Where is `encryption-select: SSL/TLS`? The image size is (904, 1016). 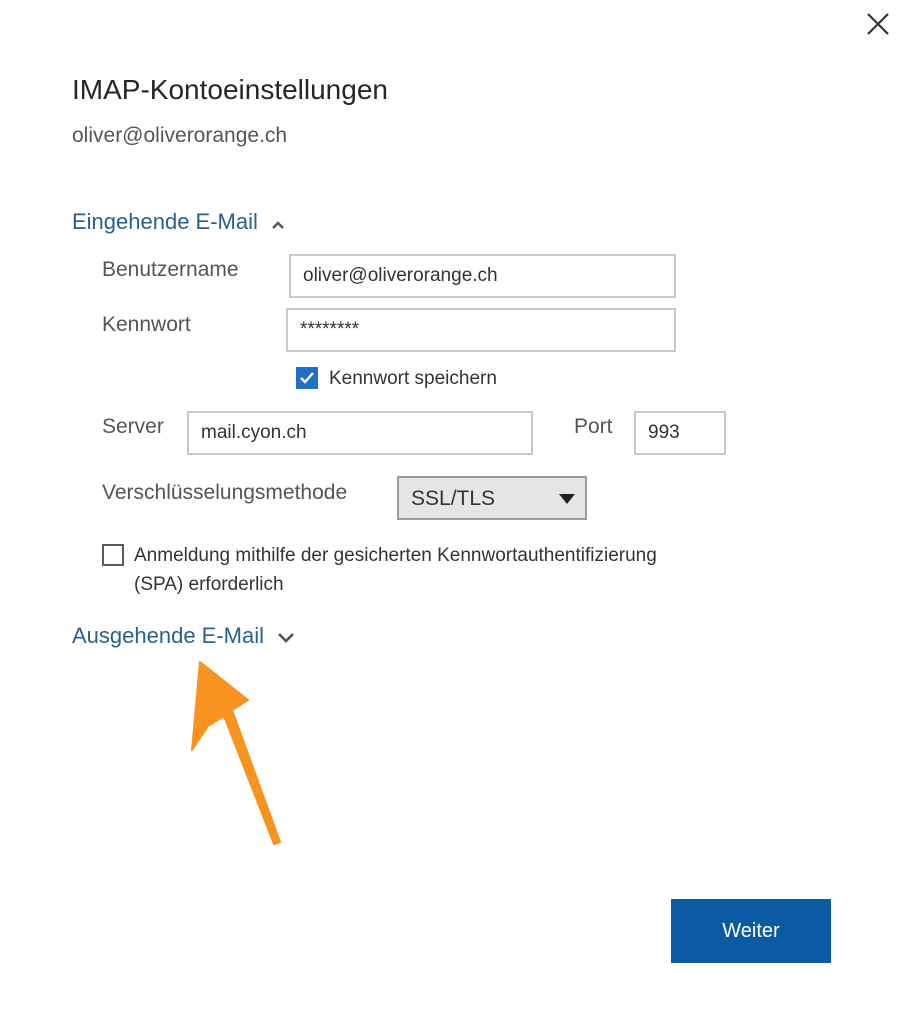 encryption-select: SSL/TLS is located at coordinates (492, 498).